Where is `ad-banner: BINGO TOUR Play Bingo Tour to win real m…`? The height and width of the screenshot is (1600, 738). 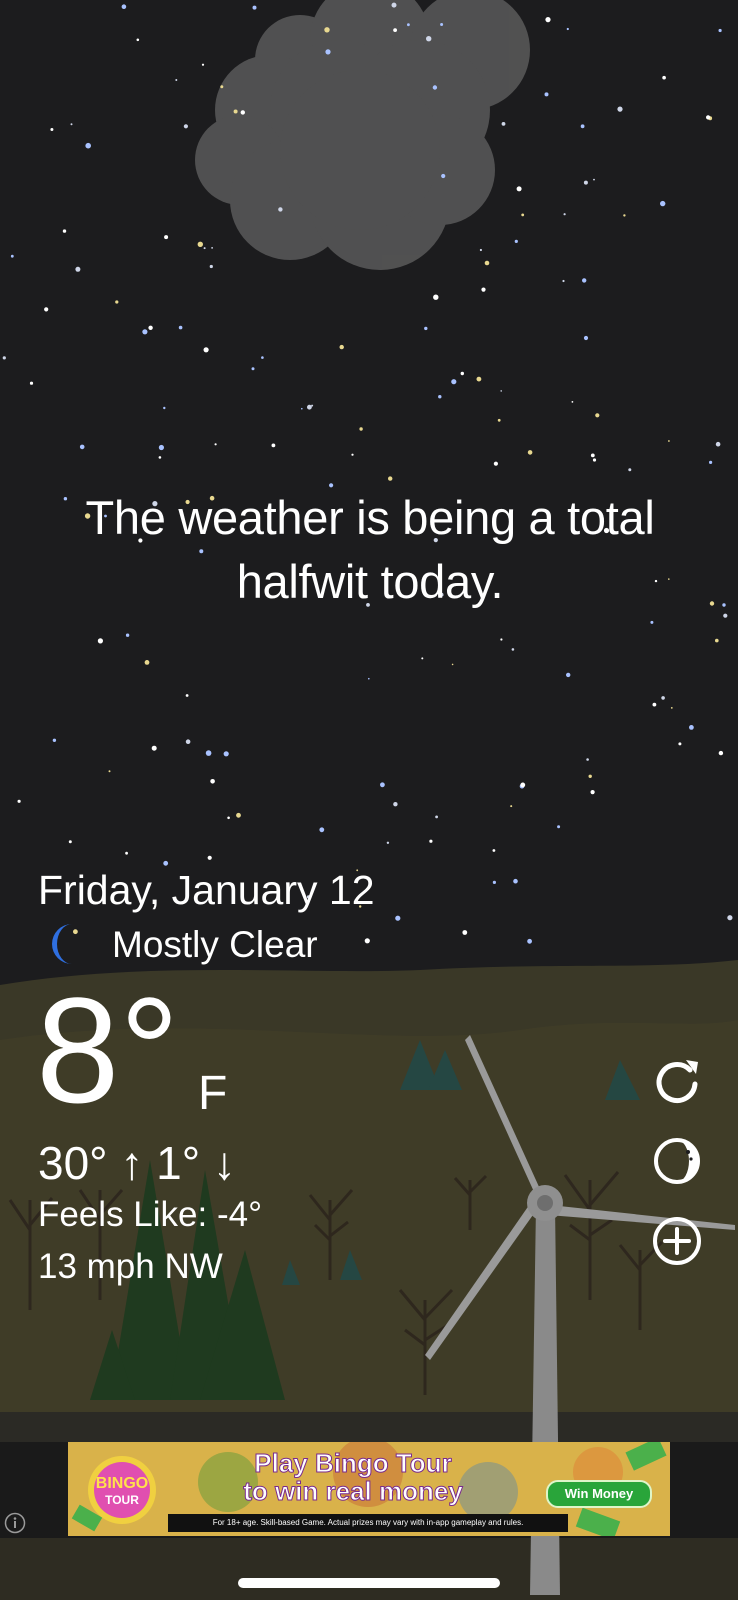
ad-banner: BINGO TOUR Play Bingo Tour to win real m… is located at coordinates (369, 1489).